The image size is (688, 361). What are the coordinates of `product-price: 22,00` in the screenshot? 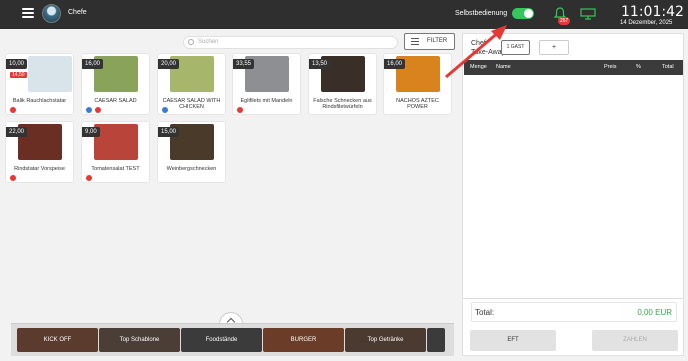 It's located at (17, 132).